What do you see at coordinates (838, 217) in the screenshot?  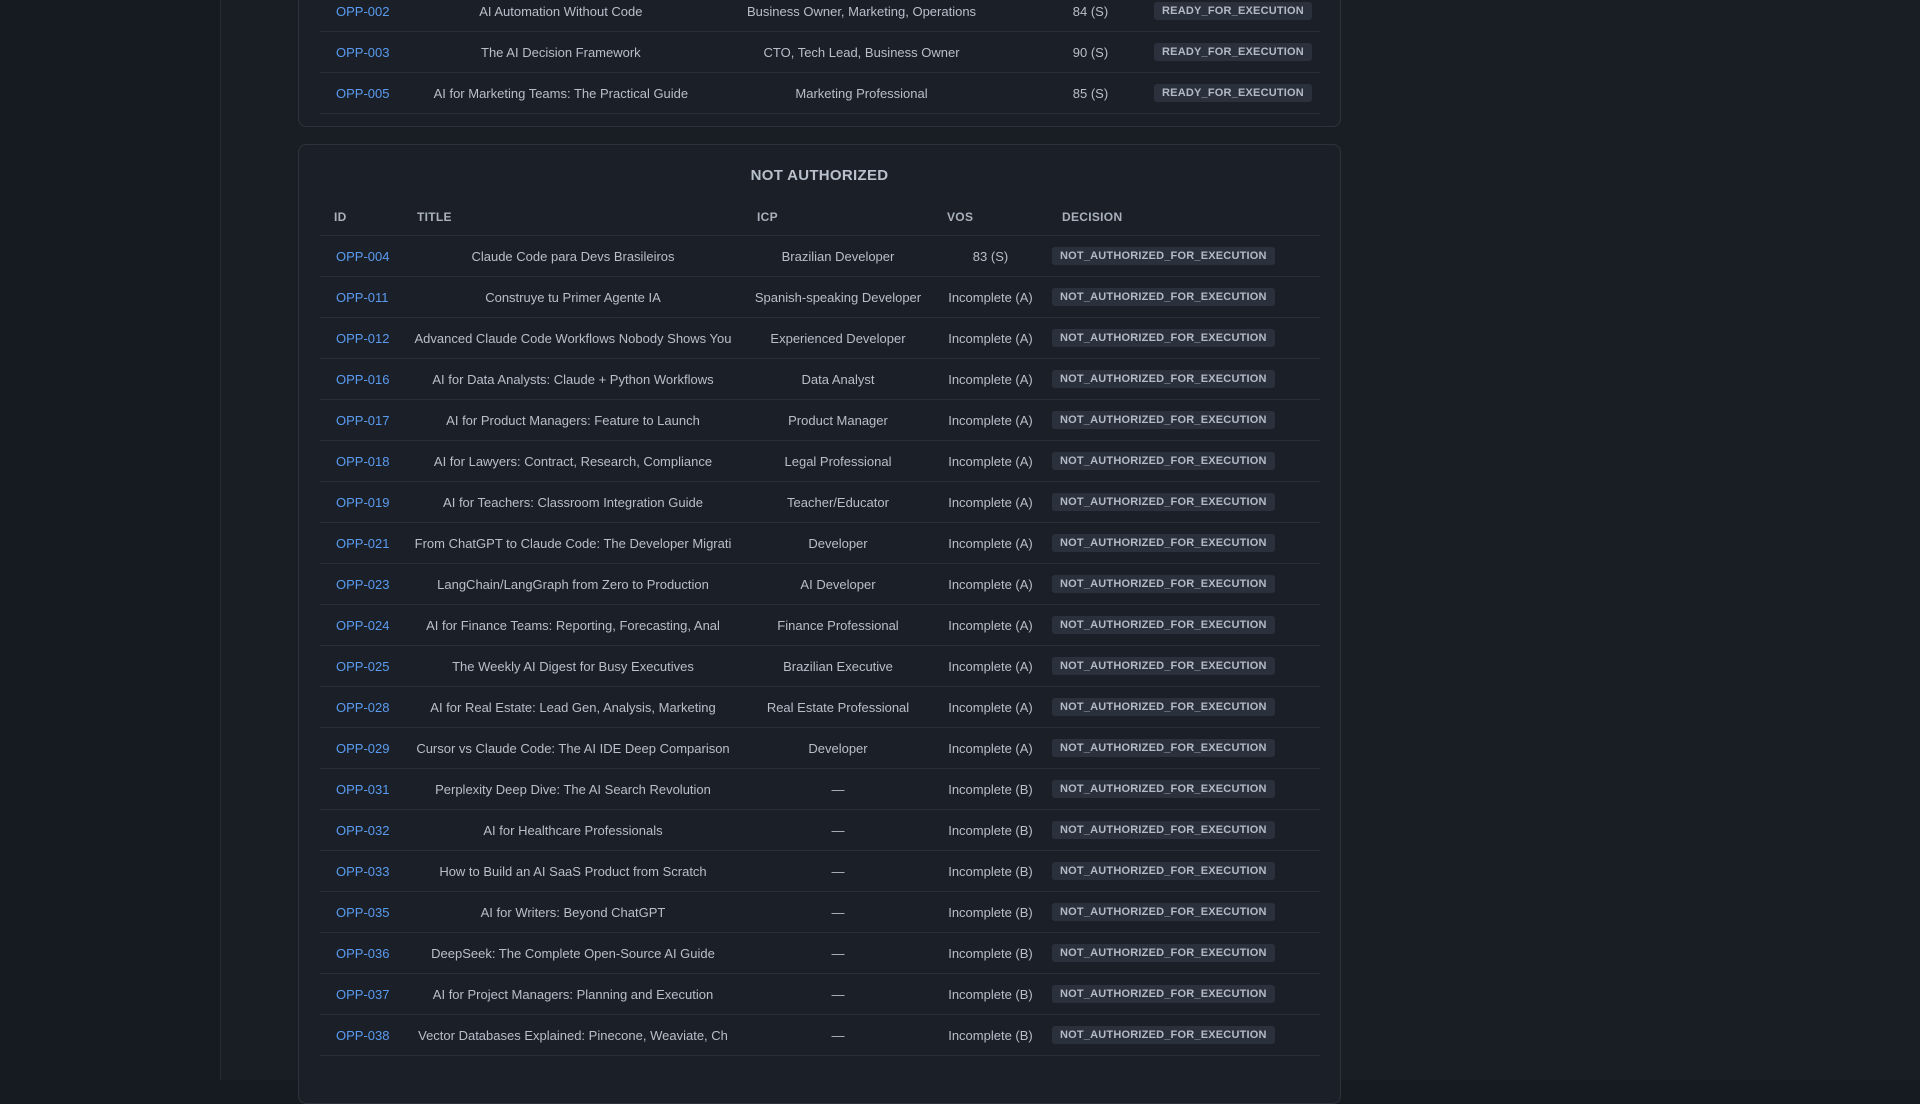 I see `header-icp: ICP` at bounding box center [838, 217].